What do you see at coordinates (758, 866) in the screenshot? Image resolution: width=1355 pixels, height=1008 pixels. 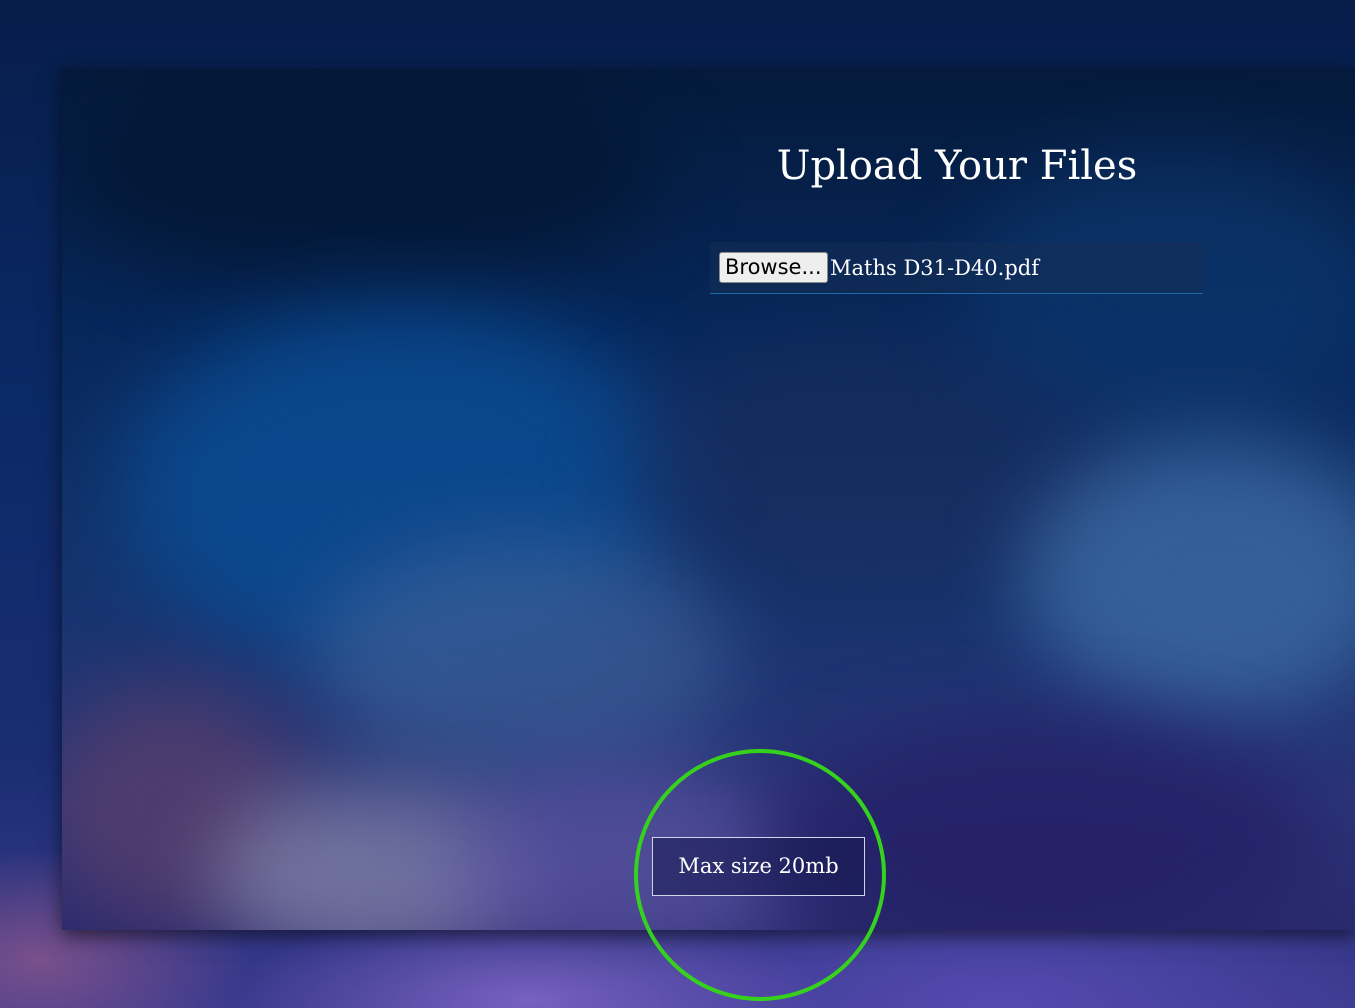 I see `max-size-note: Max size 20mb` at bounding box center [758, 866].